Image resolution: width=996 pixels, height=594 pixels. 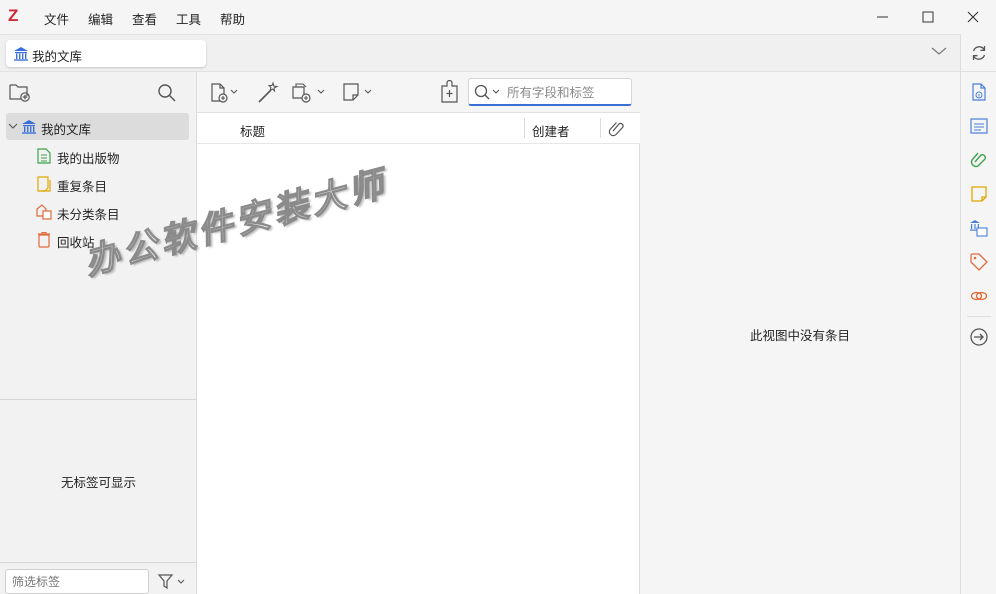 What do you see at coordinates (799, 335) in the screenshot?
I see `item-pane-empty-text: 此视图中没有条目` at bounding box center [799, 335].